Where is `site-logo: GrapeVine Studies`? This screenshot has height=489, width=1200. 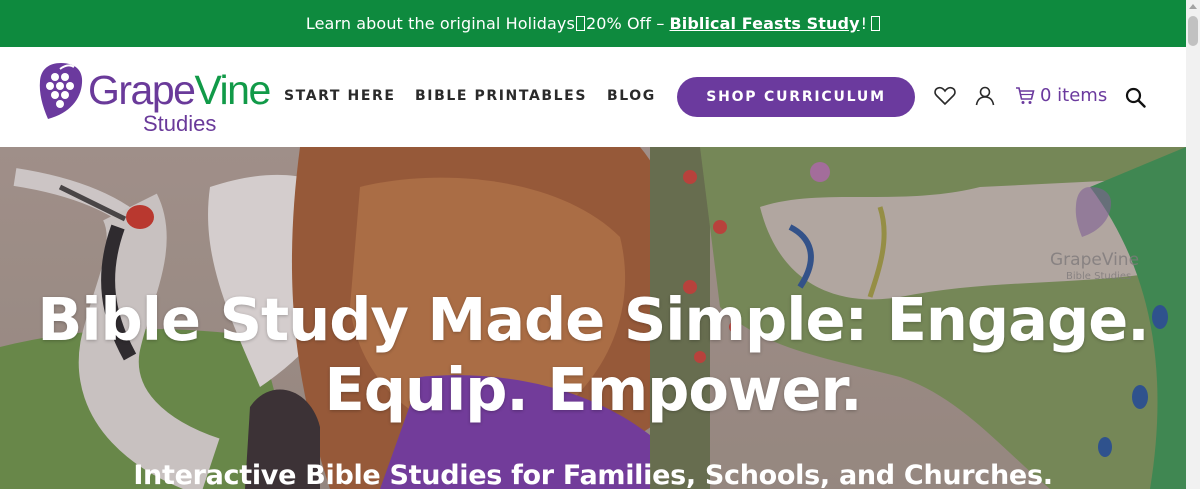
site-logo: GrapeVine Studies is located at coordinates (160, 99).